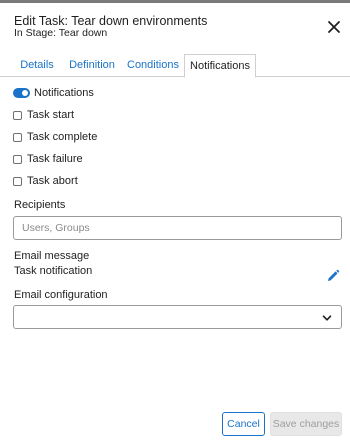 The height and width of the screenshot is (442, 350). I want to click on save-changes-button: Save changes, so click(306, 424).